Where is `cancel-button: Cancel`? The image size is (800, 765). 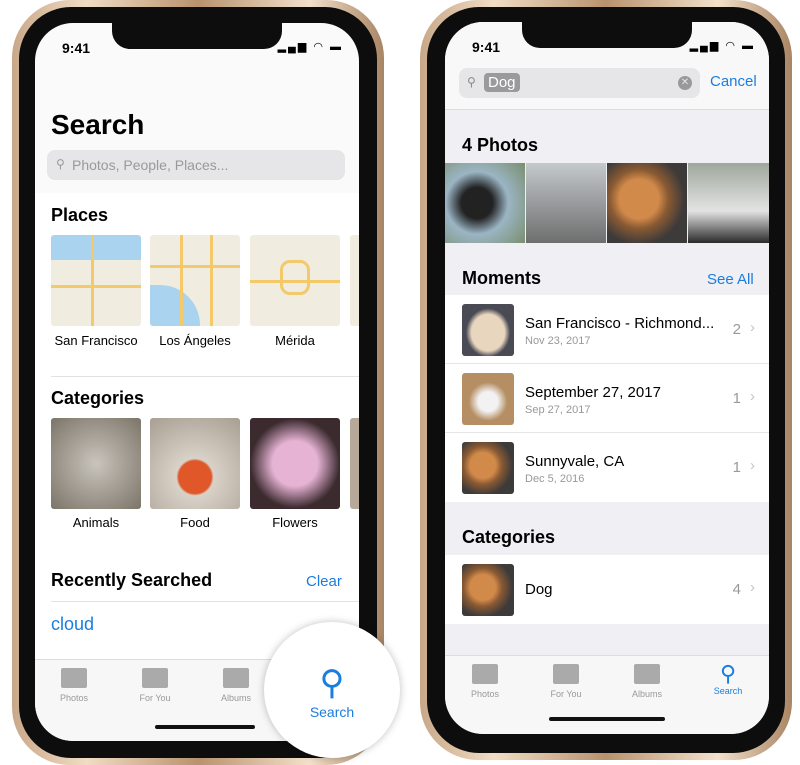 cancel-button: Cancel is located at coordinates (733, 81).